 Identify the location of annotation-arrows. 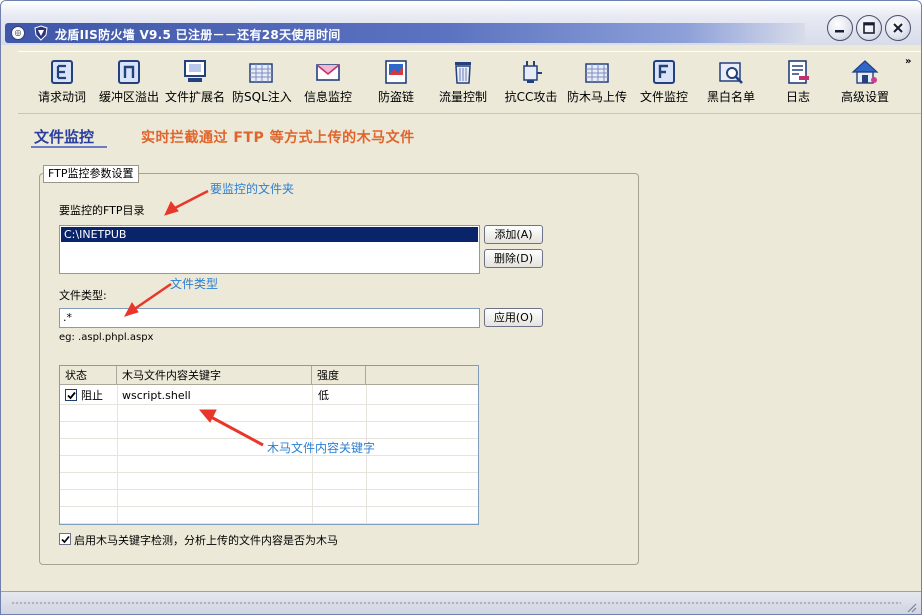
(193, 318).